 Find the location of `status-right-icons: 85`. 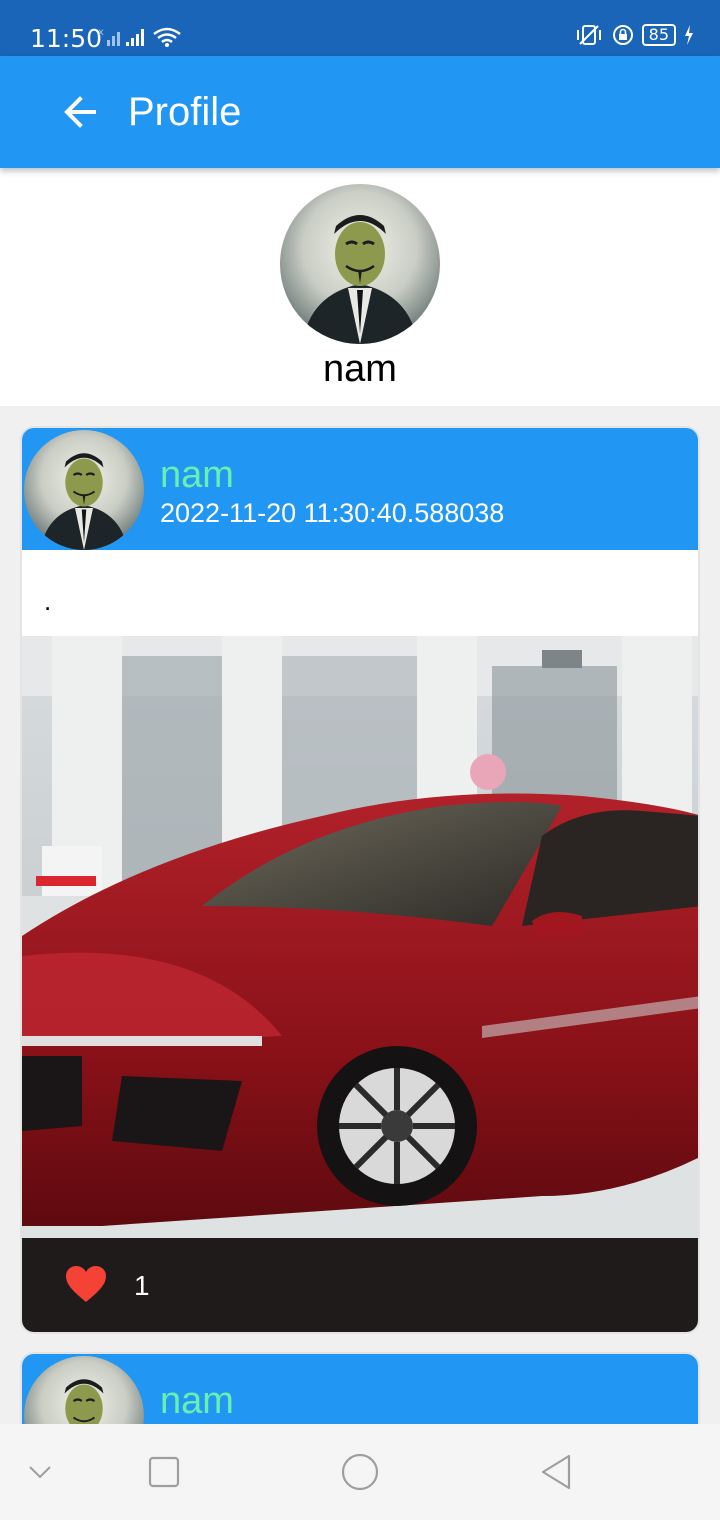

status-right-icons: 85 is located at coordinates (634, 35).